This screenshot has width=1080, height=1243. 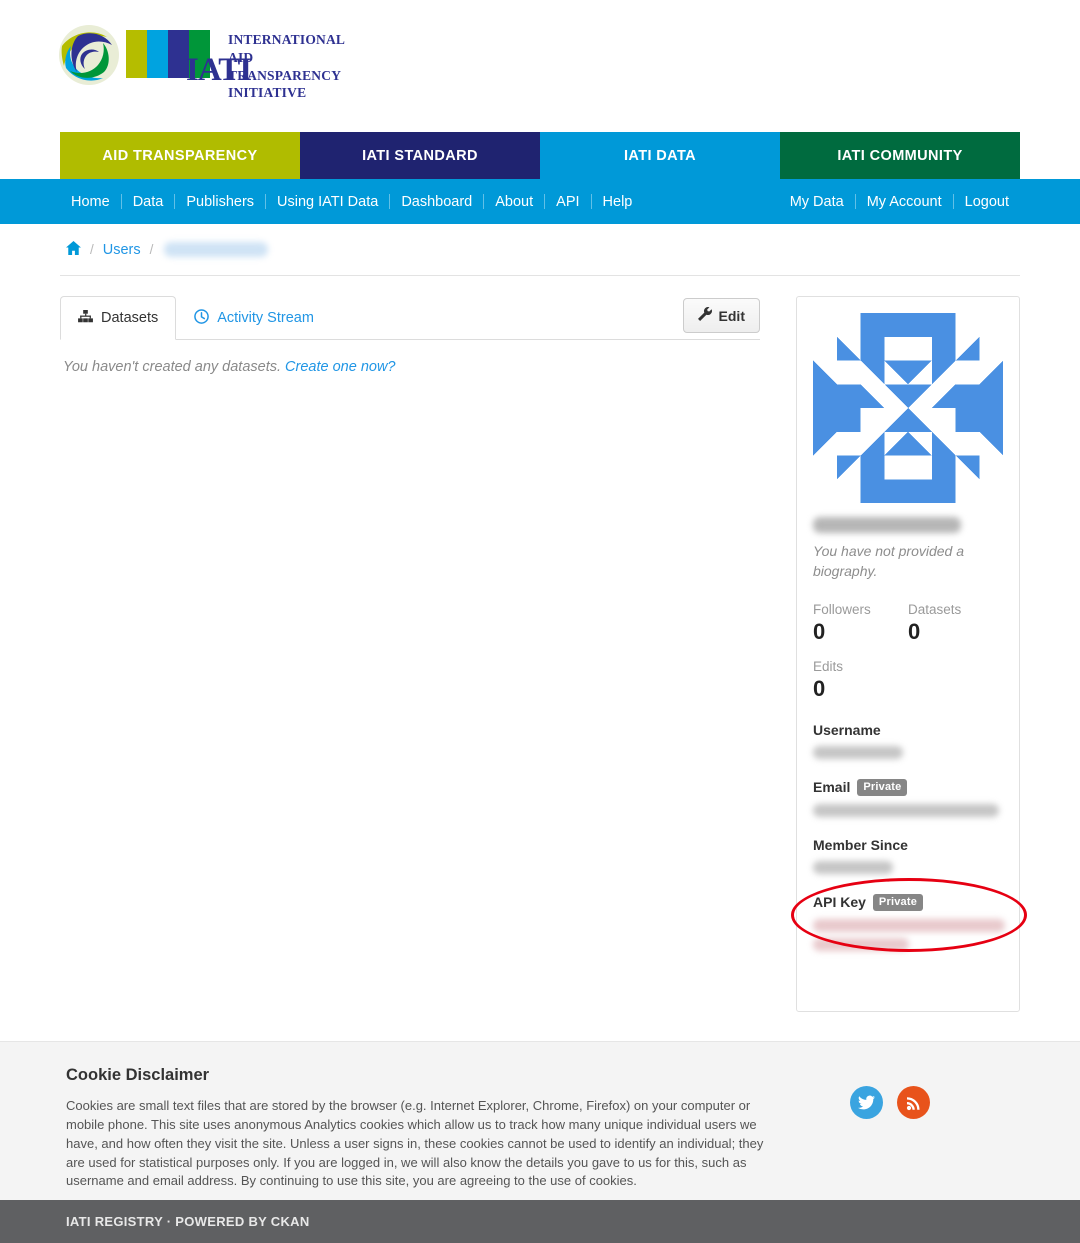 I want to click on stat-edits: Edits 0, so click(x=861, y=680).